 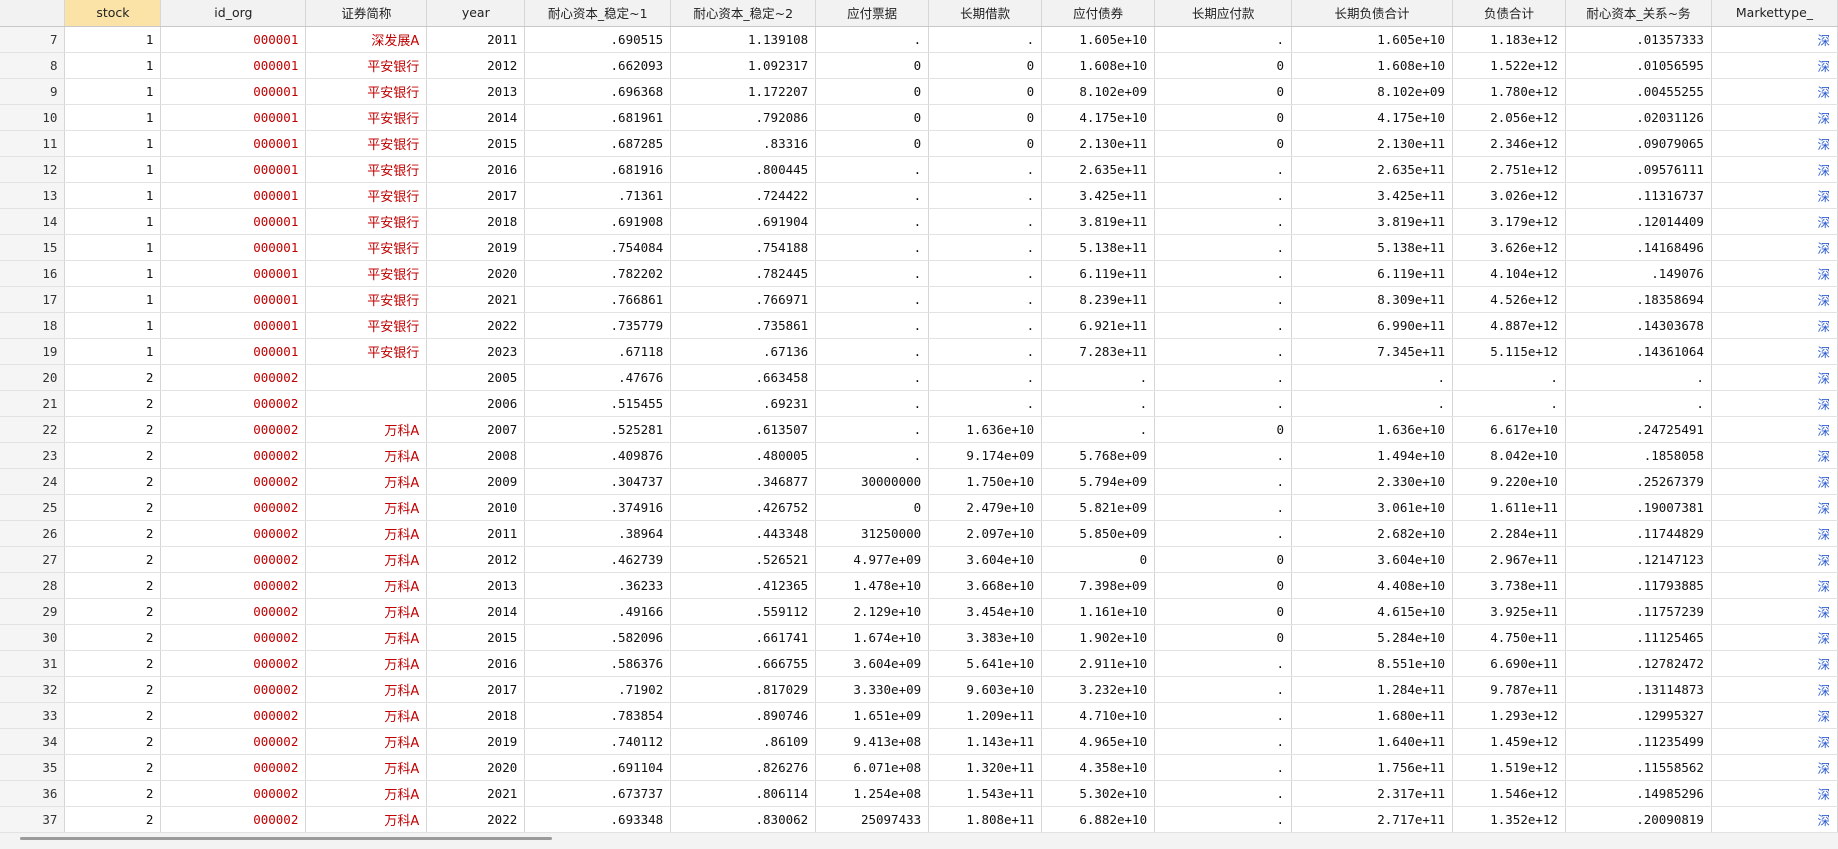 I want to click on total-long-term-liabilities-cell: 4.175e+10, so click(x=1372, y=117).